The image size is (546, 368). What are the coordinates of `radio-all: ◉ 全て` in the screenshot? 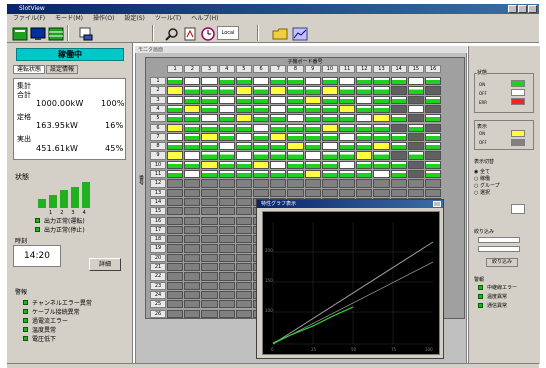 It's located at (504, 171).